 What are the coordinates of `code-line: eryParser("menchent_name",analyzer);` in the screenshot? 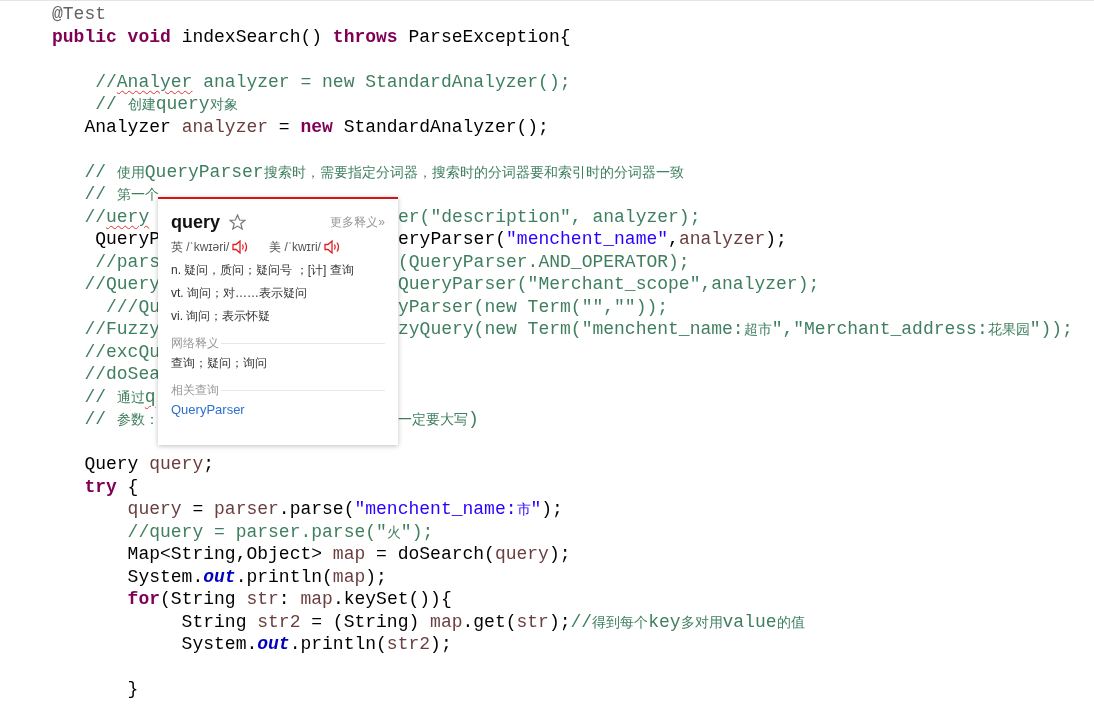 It's located at (592, 239).